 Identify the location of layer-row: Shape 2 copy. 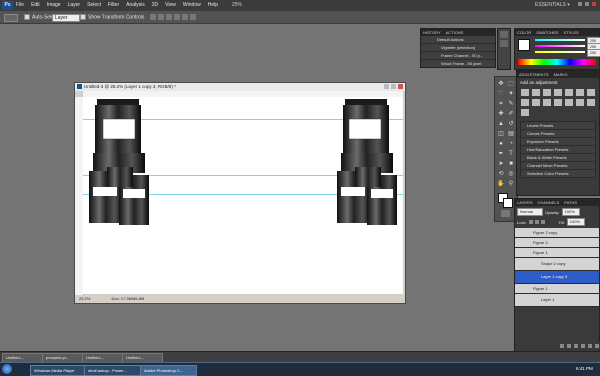
(557, 264).